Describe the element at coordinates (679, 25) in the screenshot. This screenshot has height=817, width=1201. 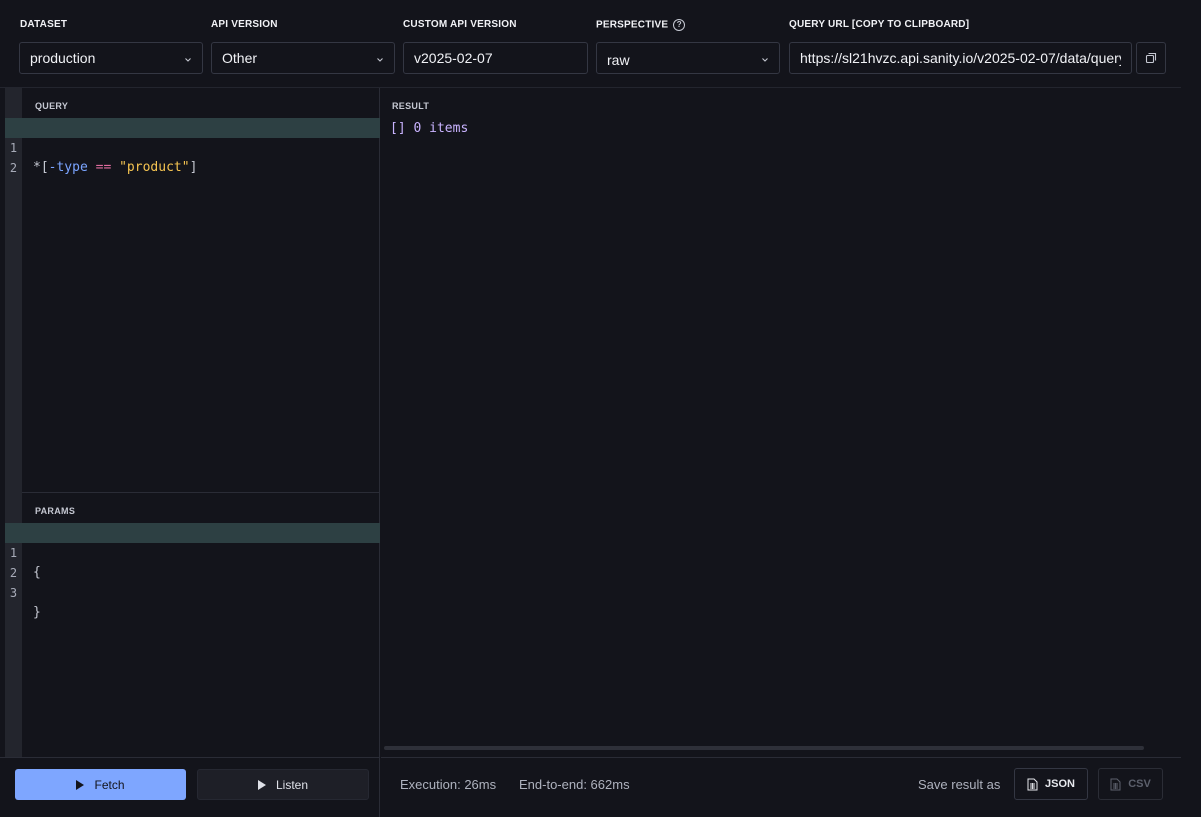
I see `question-circle-icon: ?` at that location.